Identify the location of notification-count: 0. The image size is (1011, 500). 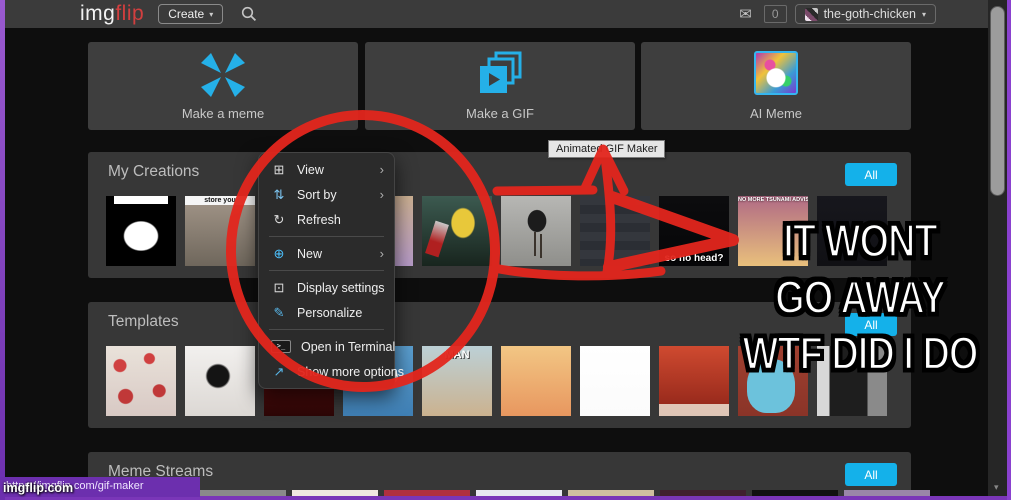
(775, 14).